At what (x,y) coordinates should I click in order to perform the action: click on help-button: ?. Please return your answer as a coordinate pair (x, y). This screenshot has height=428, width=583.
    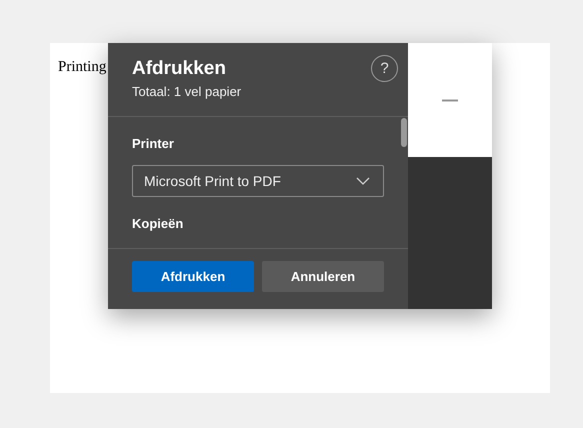
    Looking at the image, I should click on (384, 68).